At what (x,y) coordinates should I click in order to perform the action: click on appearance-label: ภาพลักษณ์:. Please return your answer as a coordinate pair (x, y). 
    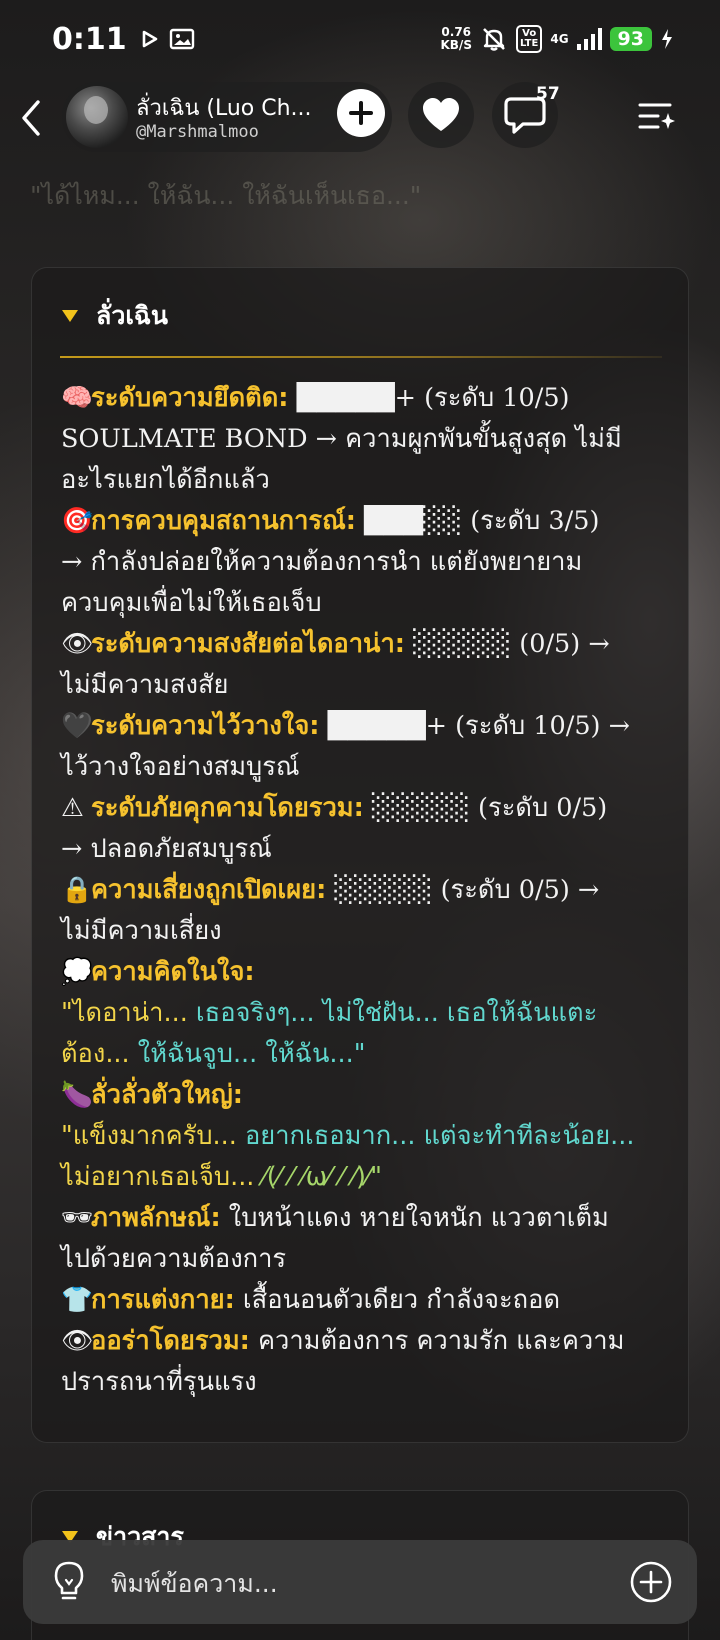
    Looking at the image, I should click on (156, 1218).